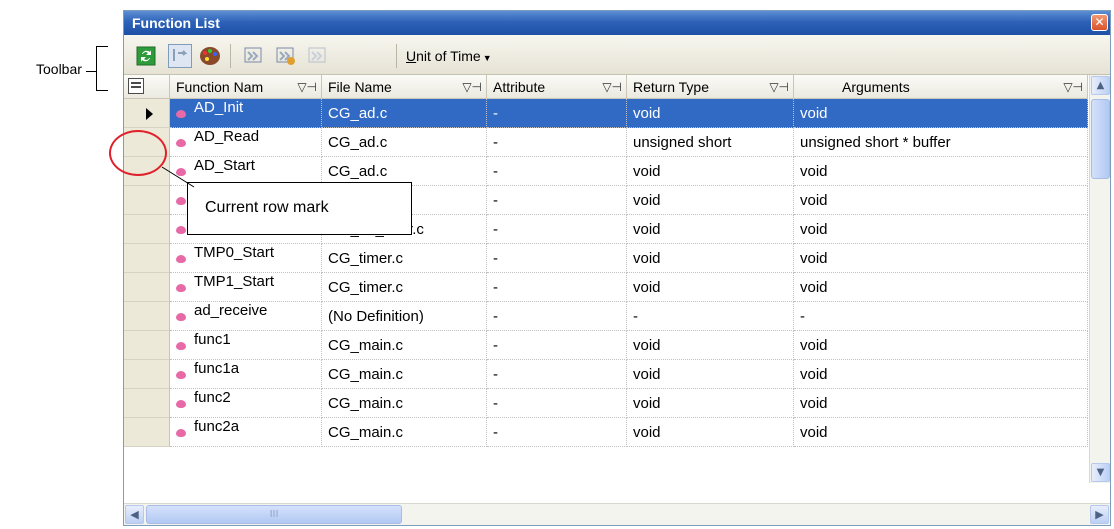 The width and height of the screenshot is (1114, 529). I want to click on function-name: AD_Init, so click(219, 107).